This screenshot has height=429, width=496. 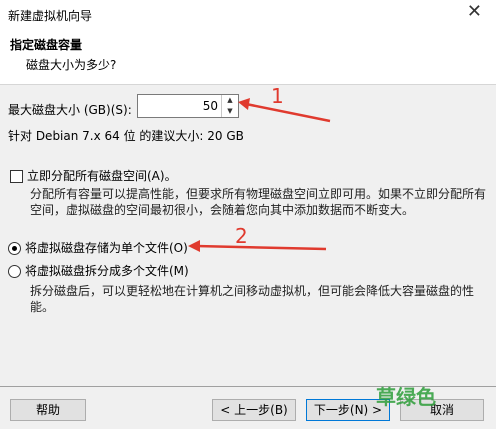 What do you see at coordinates (258, 194) in the screenshot?
I see `allocate-description-line1: 分配所有容量可以提高性能，但要求所有物理磁盘空间立即可用。如果不立即分配所有` at bounding box center [258, 194].